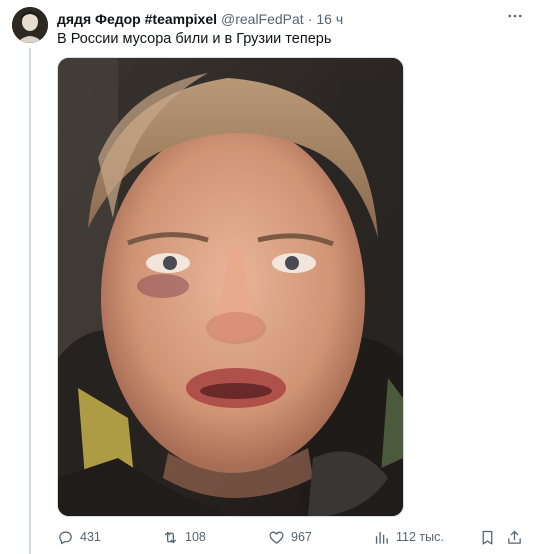 The height and width of the screenshot is (554, 552). What do you see at coordinates (420, 537) in the screenshot?
I see `views-count: 112 тыс.` at bounding box center [420, 537].